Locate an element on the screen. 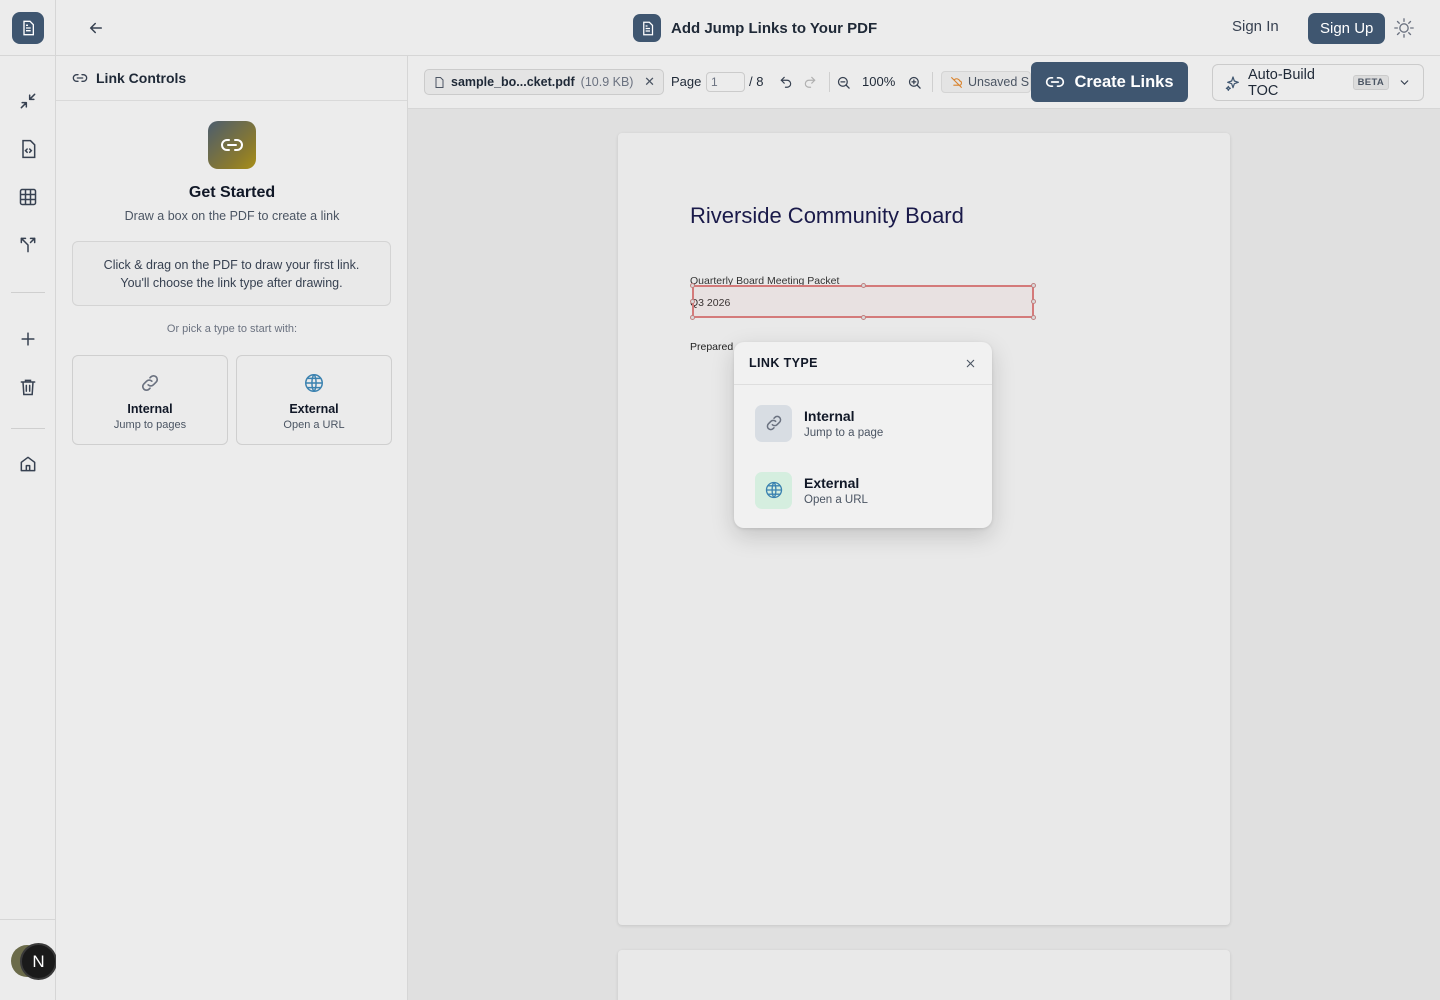  split-icon is located at coordinates (28, 245).